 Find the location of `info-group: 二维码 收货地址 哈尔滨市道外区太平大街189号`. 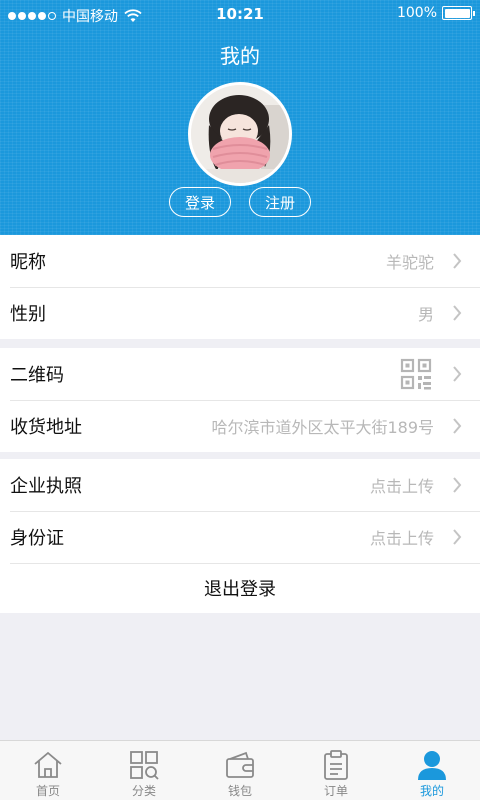

info-group: 二维码 收货地址 哈尔滨市道外区太平大街189号 is located at coordinates (240, 400).